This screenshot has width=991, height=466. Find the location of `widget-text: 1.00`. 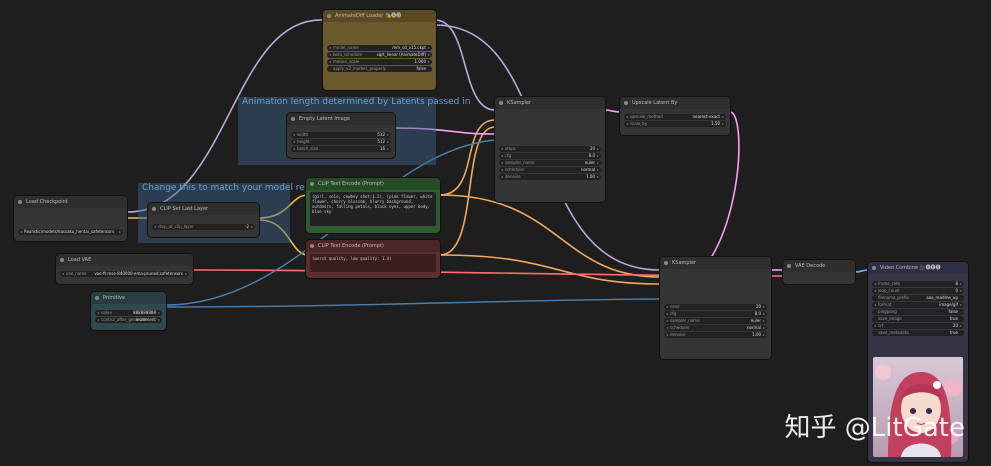

widget-text: 1.00 is located at coordinates (756, 334).